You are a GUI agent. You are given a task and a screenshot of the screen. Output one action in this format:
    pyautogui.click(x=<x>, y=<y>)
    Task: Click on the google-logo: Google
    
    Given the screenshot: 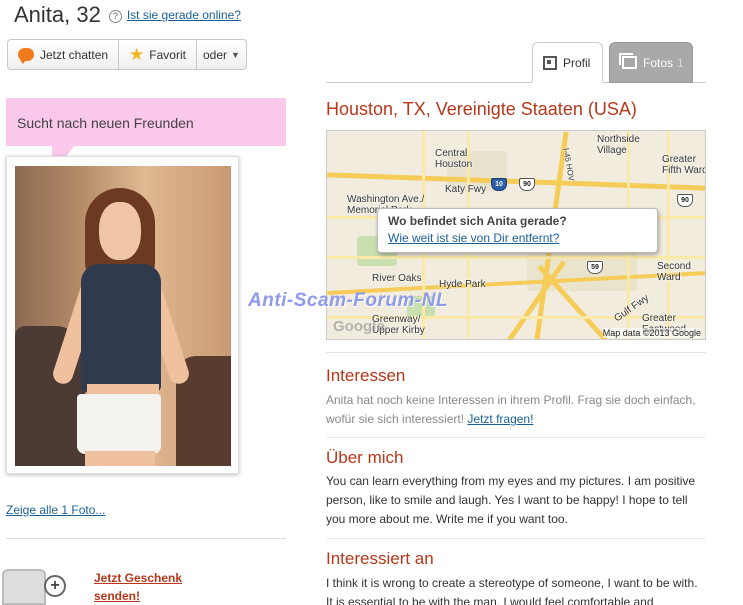 What is the action you would take?
    pyautogui.click(x=359, y=326)
    